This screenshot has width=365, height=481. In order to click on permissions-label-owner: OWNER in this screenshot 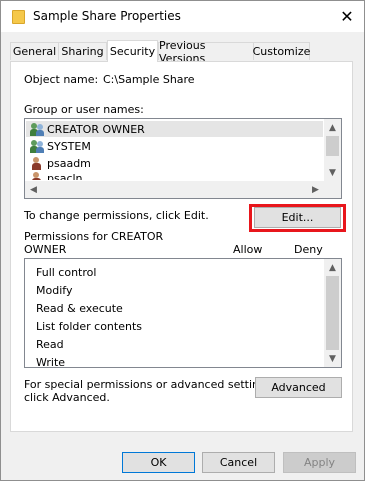, I will do `click(45, 249)`.